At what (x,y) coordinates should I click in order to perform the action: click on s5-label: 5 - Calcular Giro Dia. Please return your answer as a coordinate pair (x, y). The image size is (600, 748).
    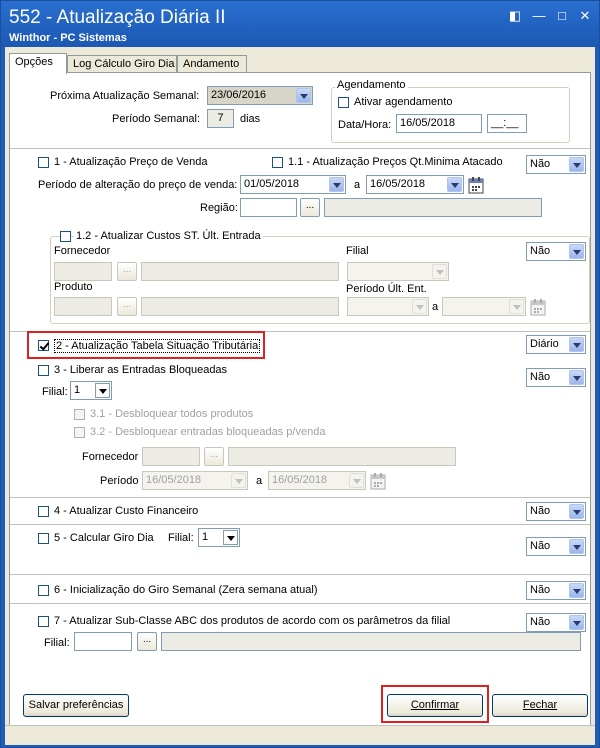
    Looking at the image, I should click on (104, 538).